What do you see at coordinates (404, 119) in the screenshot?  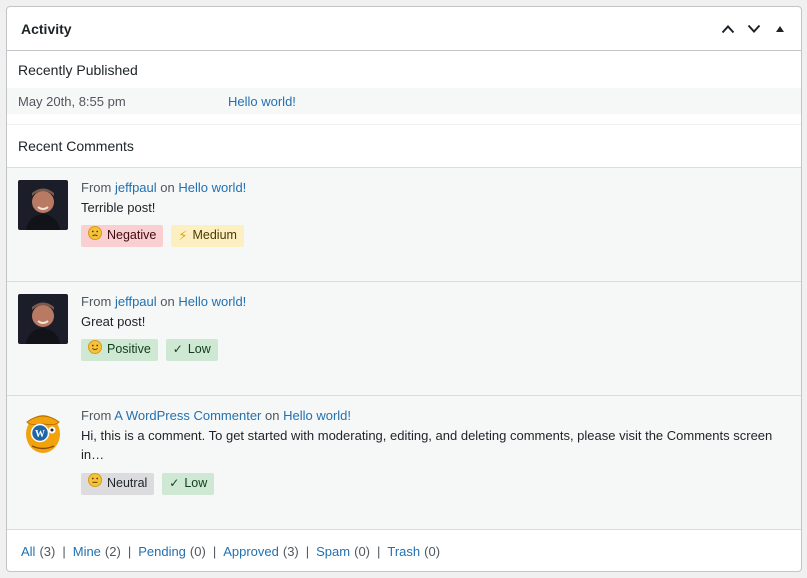 I see `section-divider` at bounding box center [404, 119].